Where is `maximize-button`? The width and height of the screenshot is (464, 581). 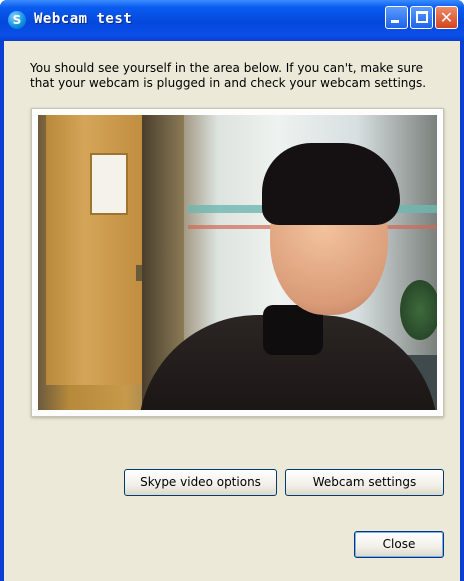
maximize-button is located at coordinates (421, 17).